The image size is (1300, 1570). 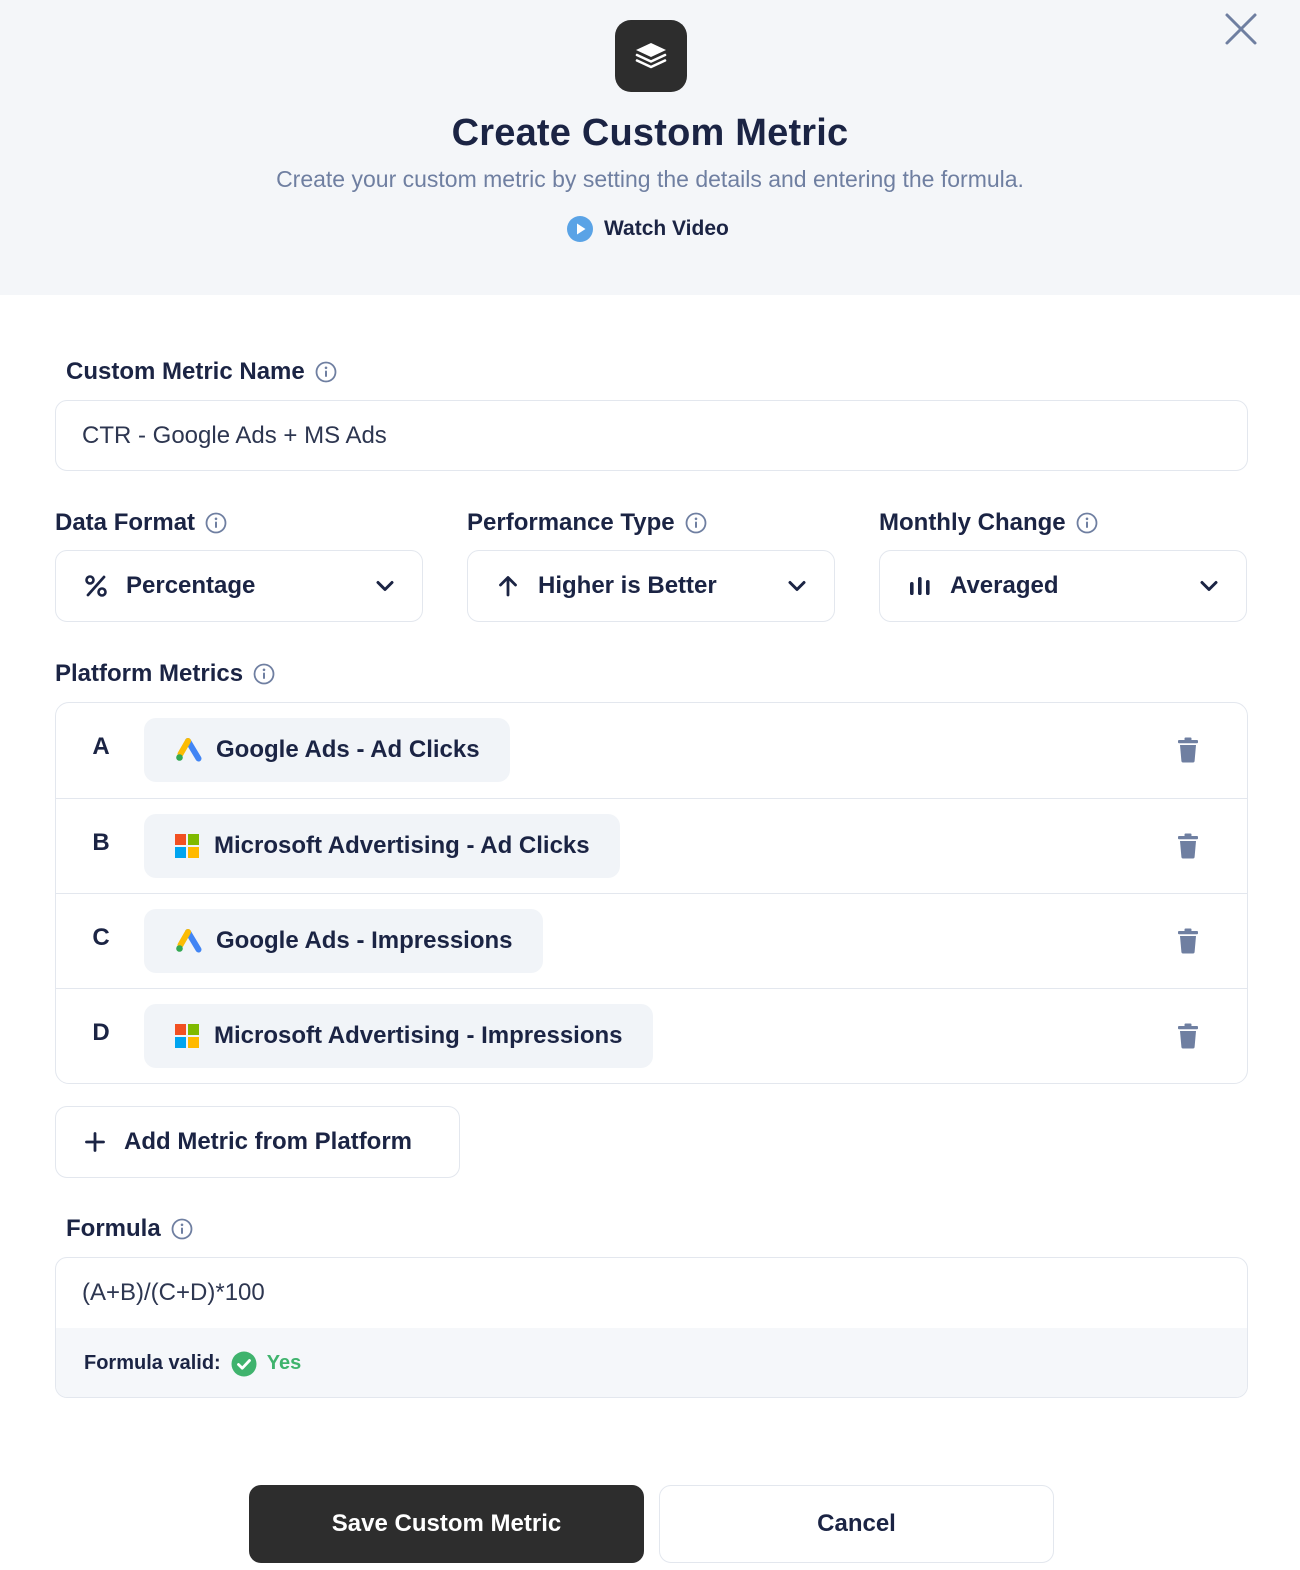 What do you see at coordinates (364, 940) in the screenshot?
I see `metric-label: Google Ads - Impressions` at bounding box center [364, 940].